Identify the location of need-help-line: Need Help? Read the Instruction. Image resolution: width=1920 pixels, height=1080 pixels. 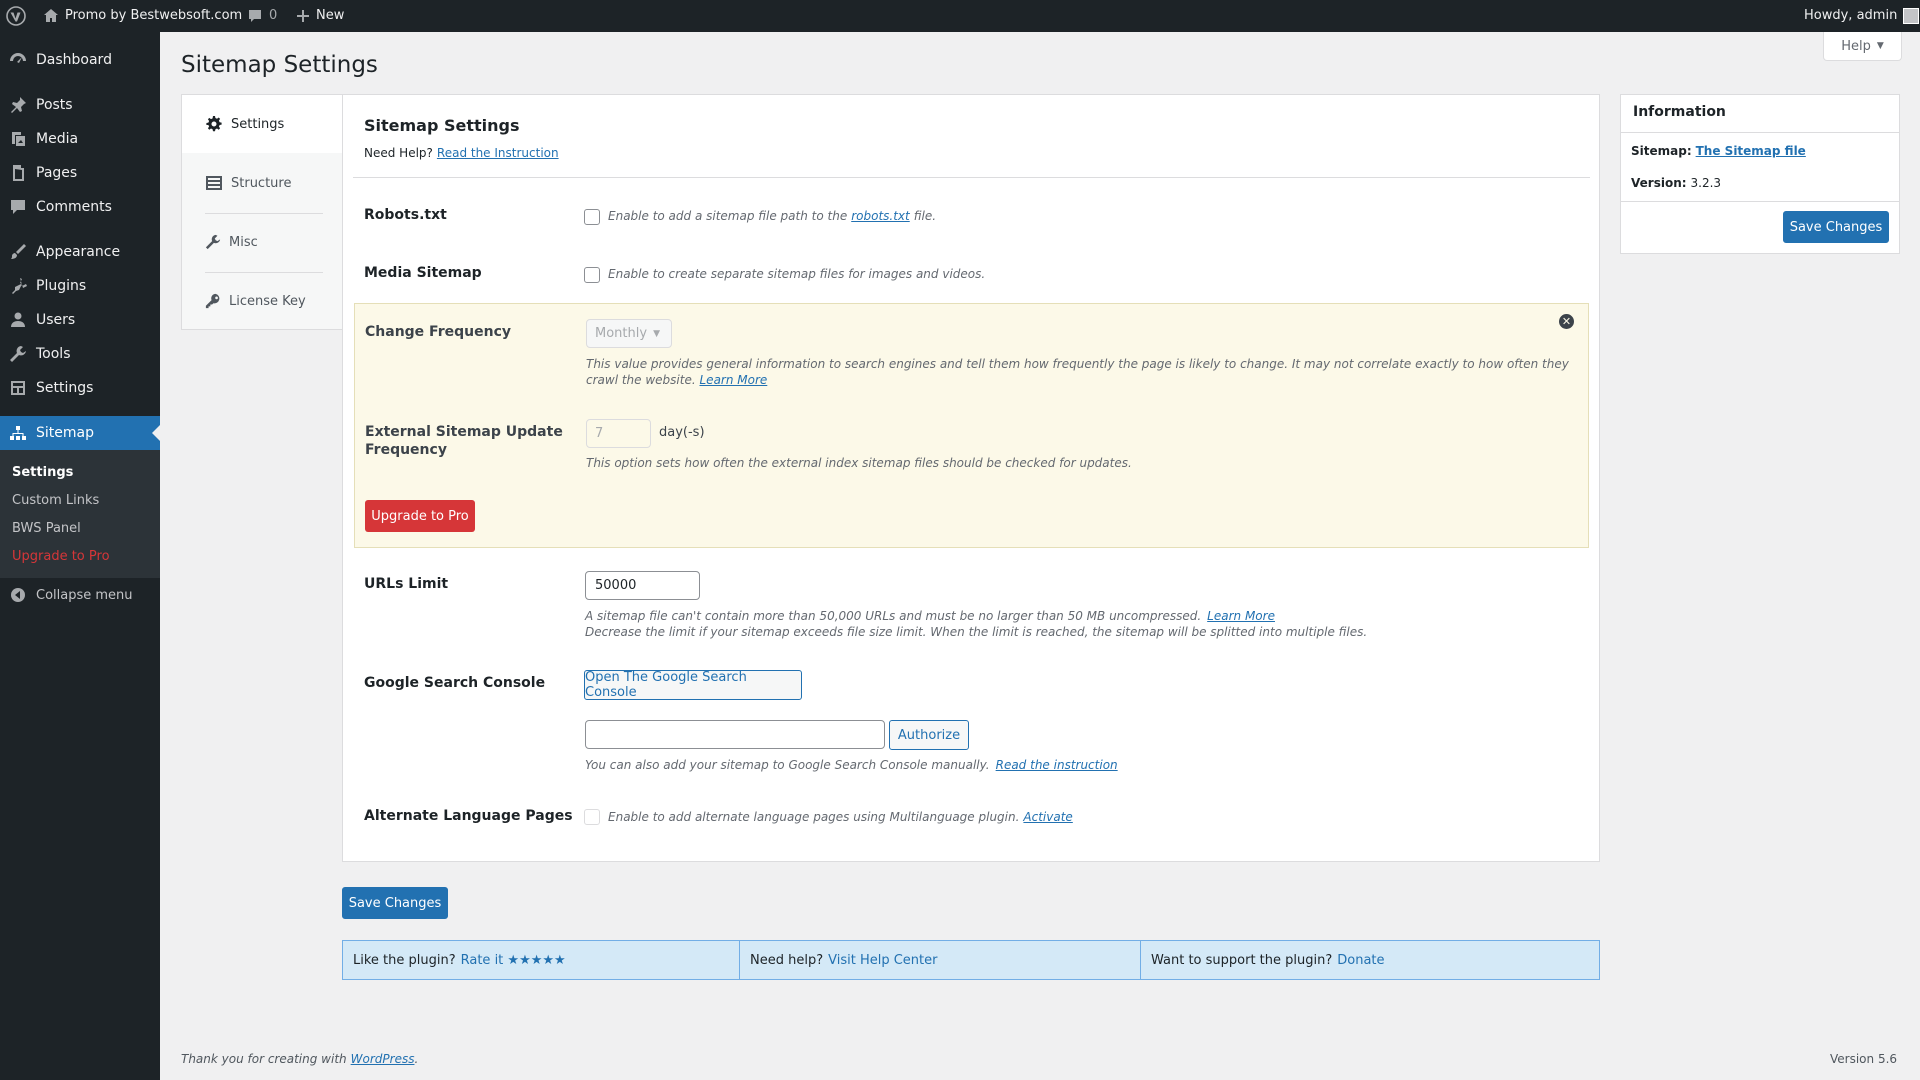
(461, 153).